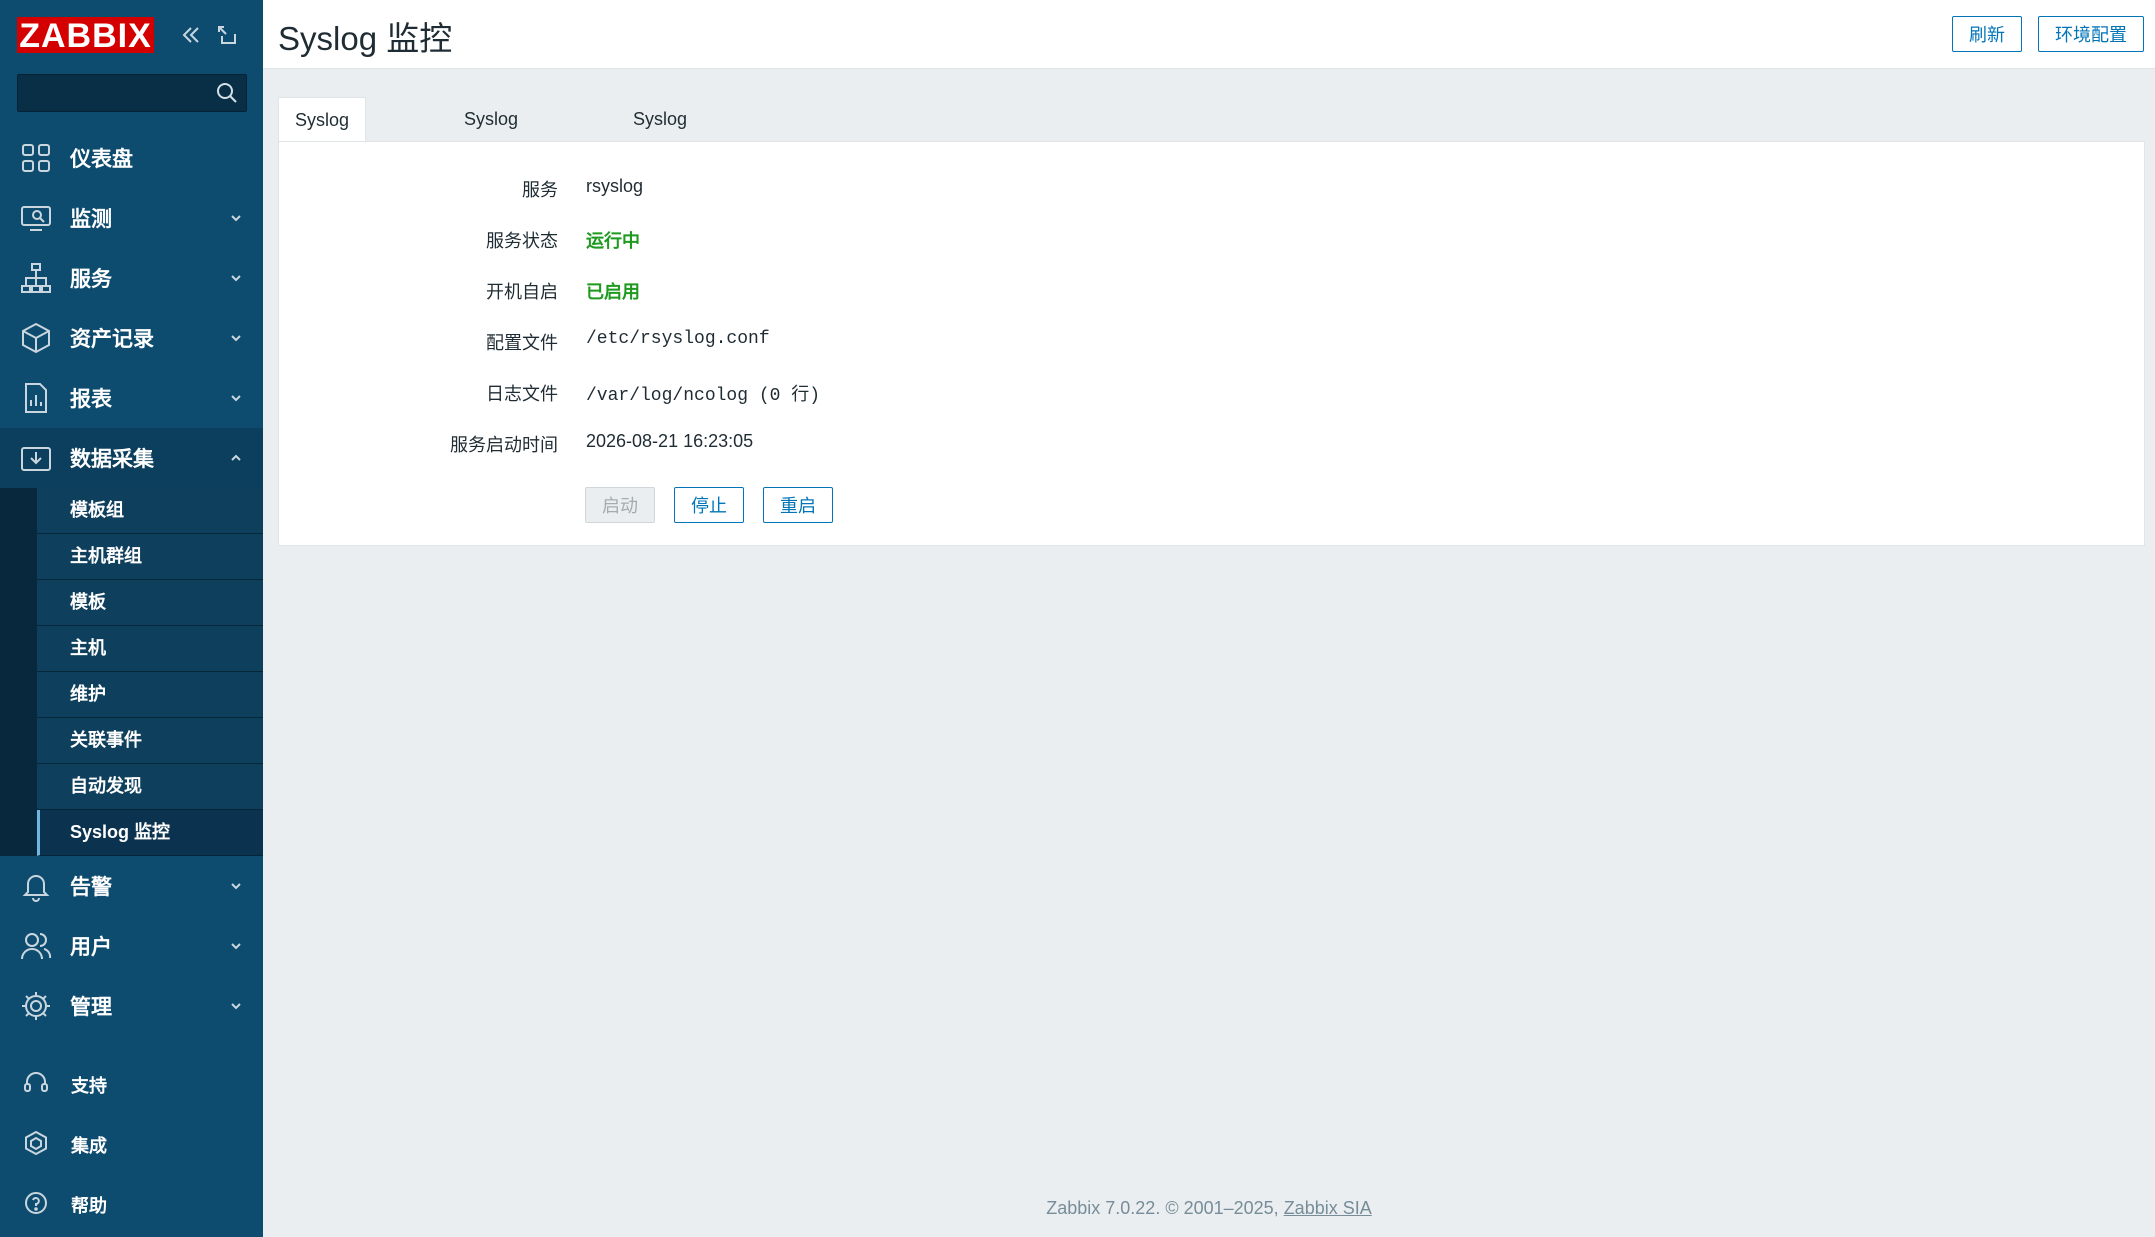 The width and height of the screenshot is (2155, 1237). I want to click on users-icon, so click(36, 946).